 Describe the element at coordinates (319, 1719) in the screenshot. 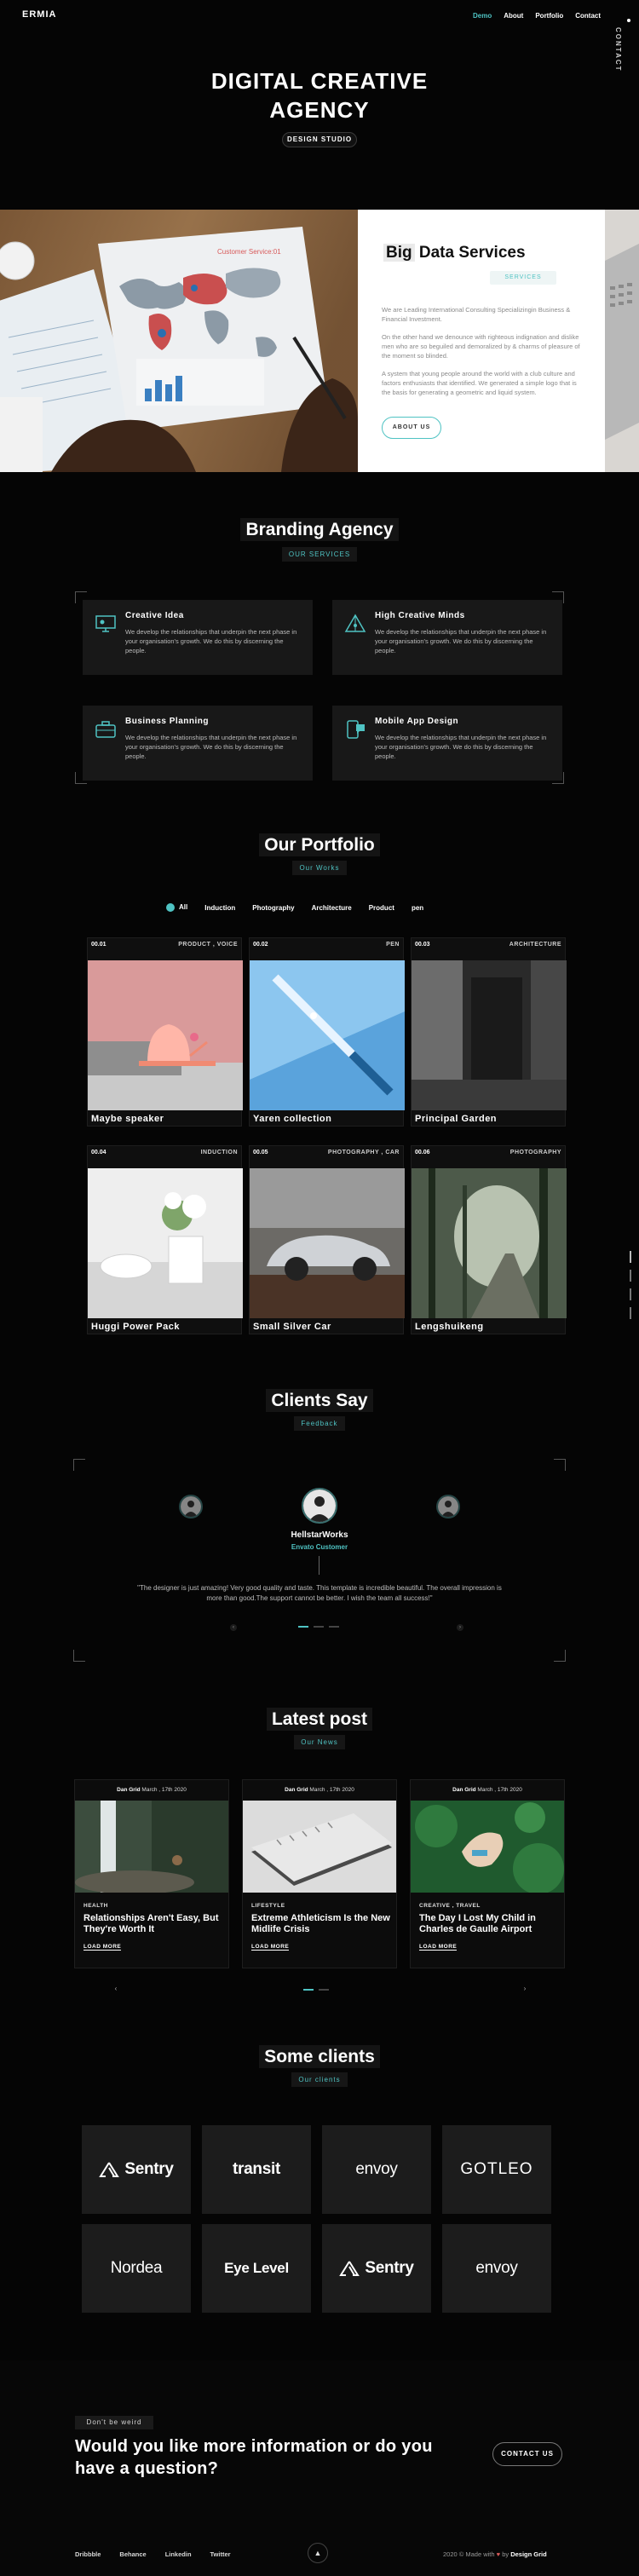

I see `blog-title: Latest post` at that location.